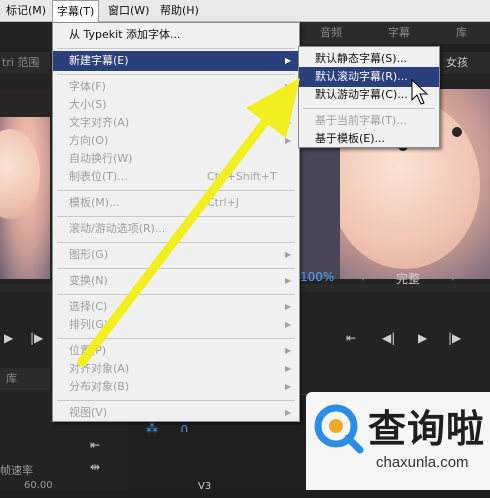  I want to click on watermark-logo-icon, so click(339, 429).